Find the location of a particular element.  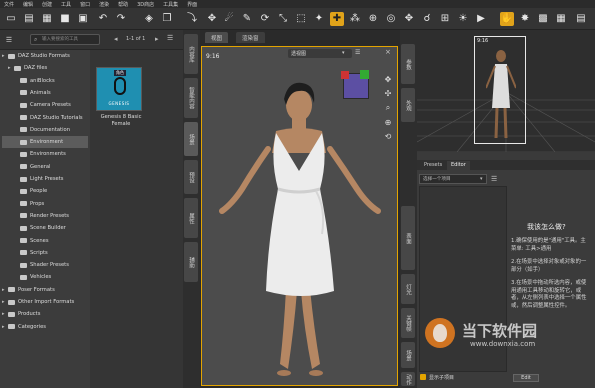

tree-item: Environments is located at coordinates (34, 154).